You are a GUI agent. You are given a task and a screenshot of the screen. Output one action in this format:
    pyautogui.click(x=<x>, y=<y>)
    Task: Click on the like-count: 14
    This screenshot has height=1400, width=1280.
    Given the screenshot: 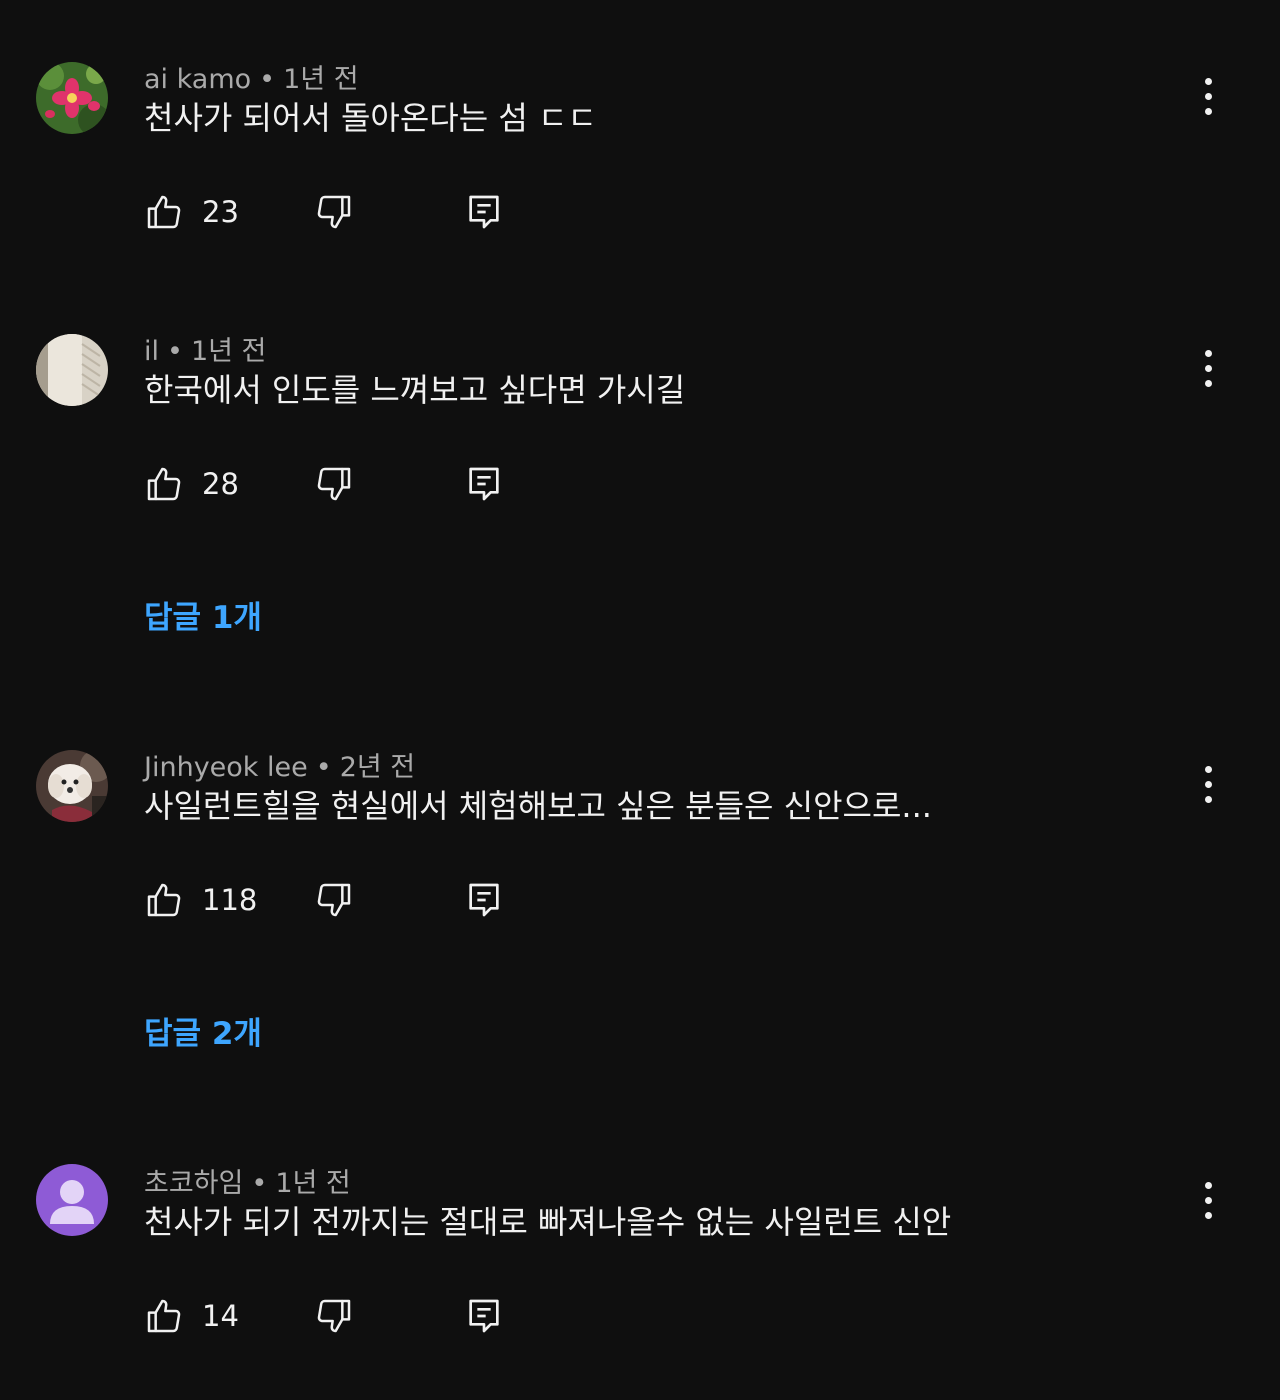 What is the action you would take?
    pyautogui.click(x=220, y=1316)
    